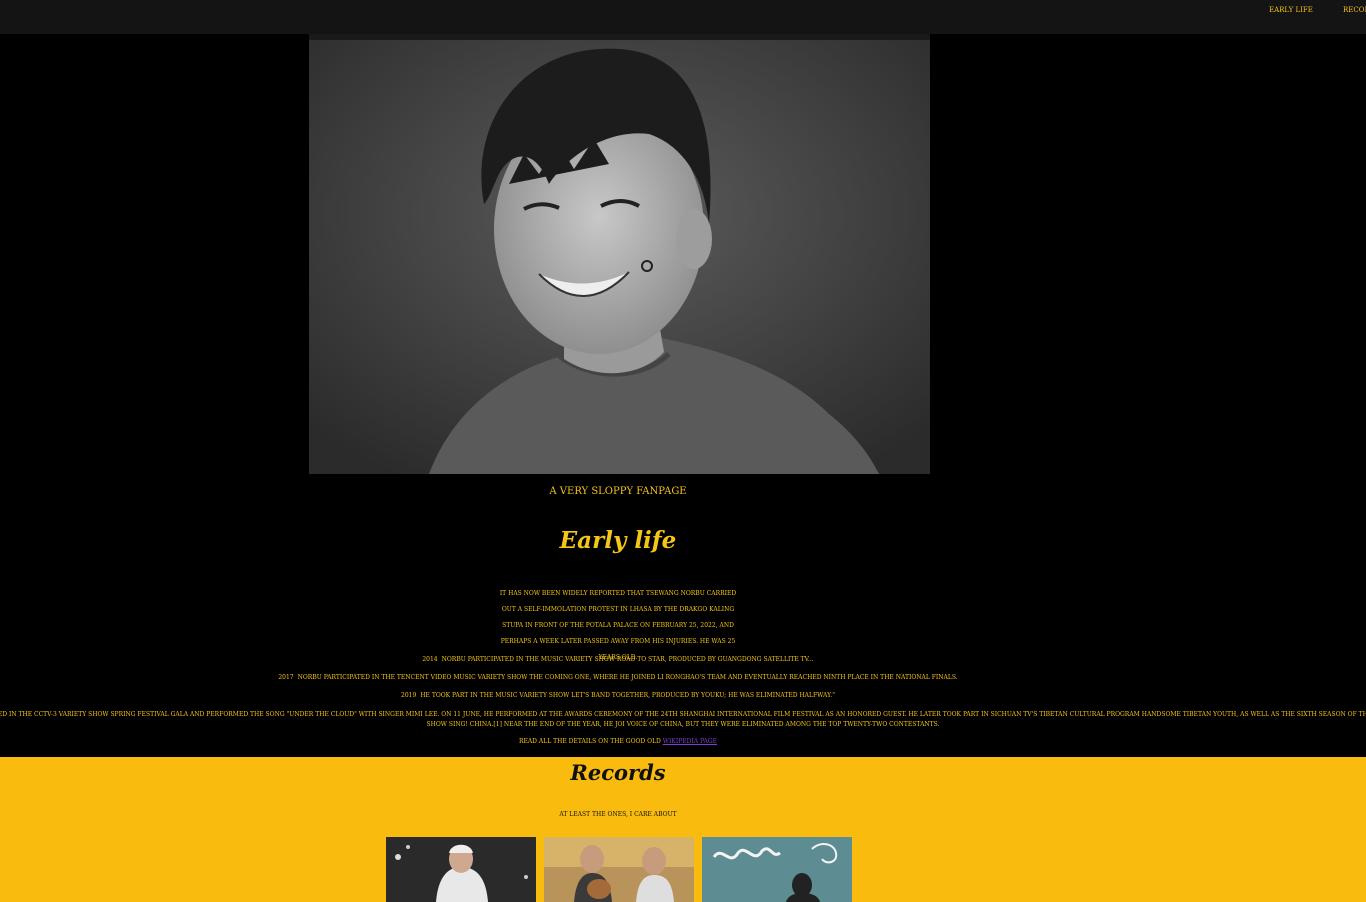 This screenshot has height=902, width=1366. Describe the element at coordinates (1291, 10) in the screenshot. I see `nav-link-early-life: Early life` at that location.